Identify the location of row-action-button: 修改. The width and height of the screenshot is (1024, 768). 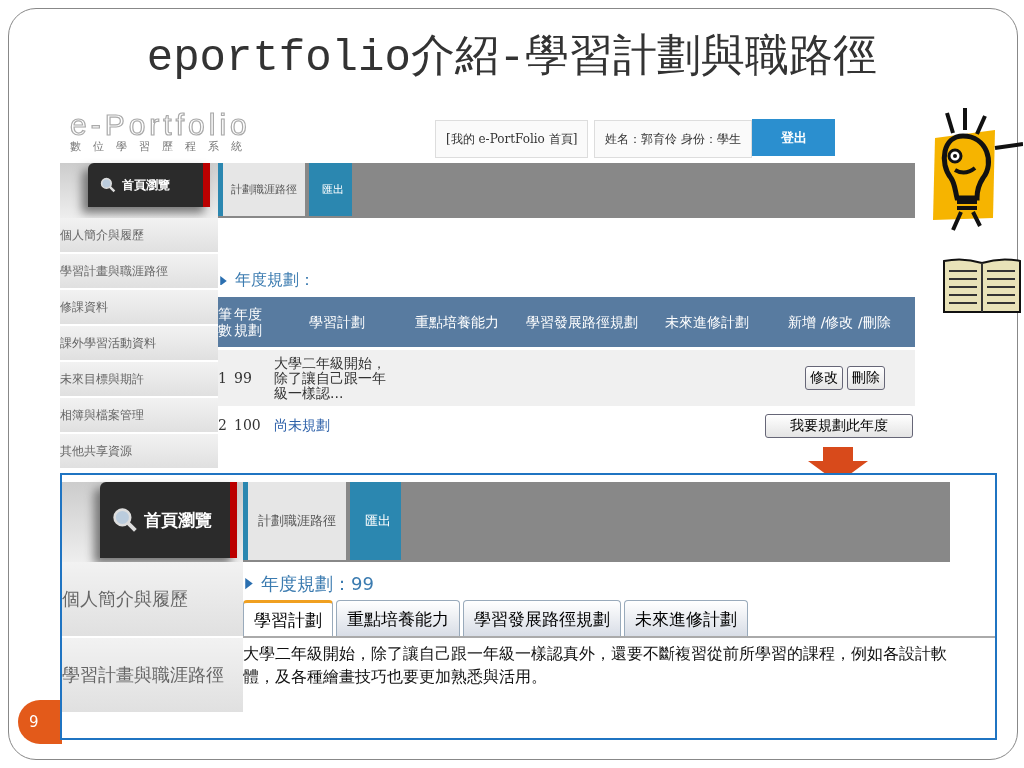
(824, 378).